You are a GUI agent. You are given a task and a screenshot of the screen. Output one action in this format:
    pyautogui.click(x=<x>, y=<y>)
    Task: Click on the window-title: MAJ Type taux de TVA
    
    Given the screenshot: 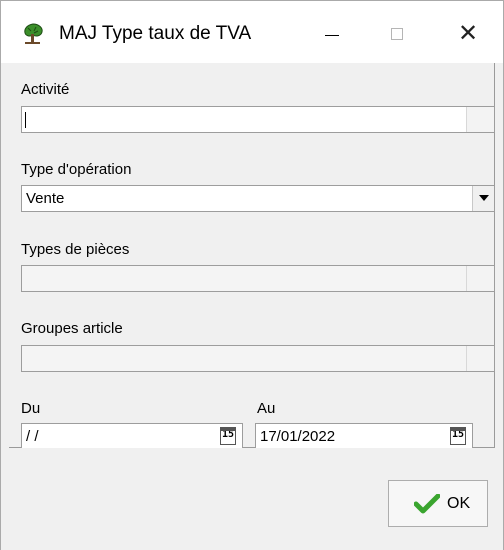 What is the action you would take?
    pyautogui.click(x=155, y=33)
    